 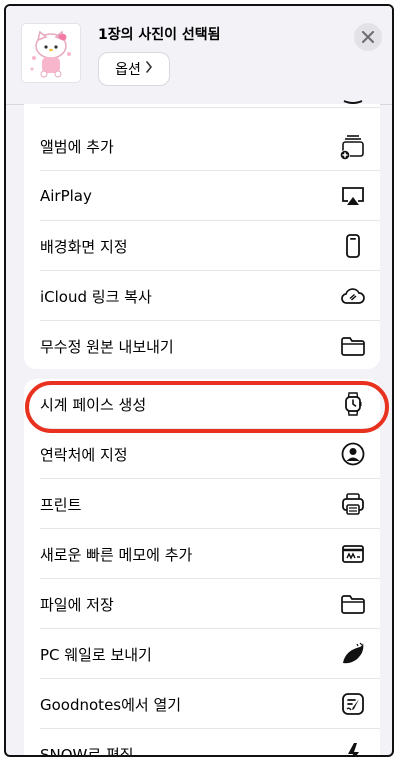 I want to click on close-icon, so click(x=368, y=37).